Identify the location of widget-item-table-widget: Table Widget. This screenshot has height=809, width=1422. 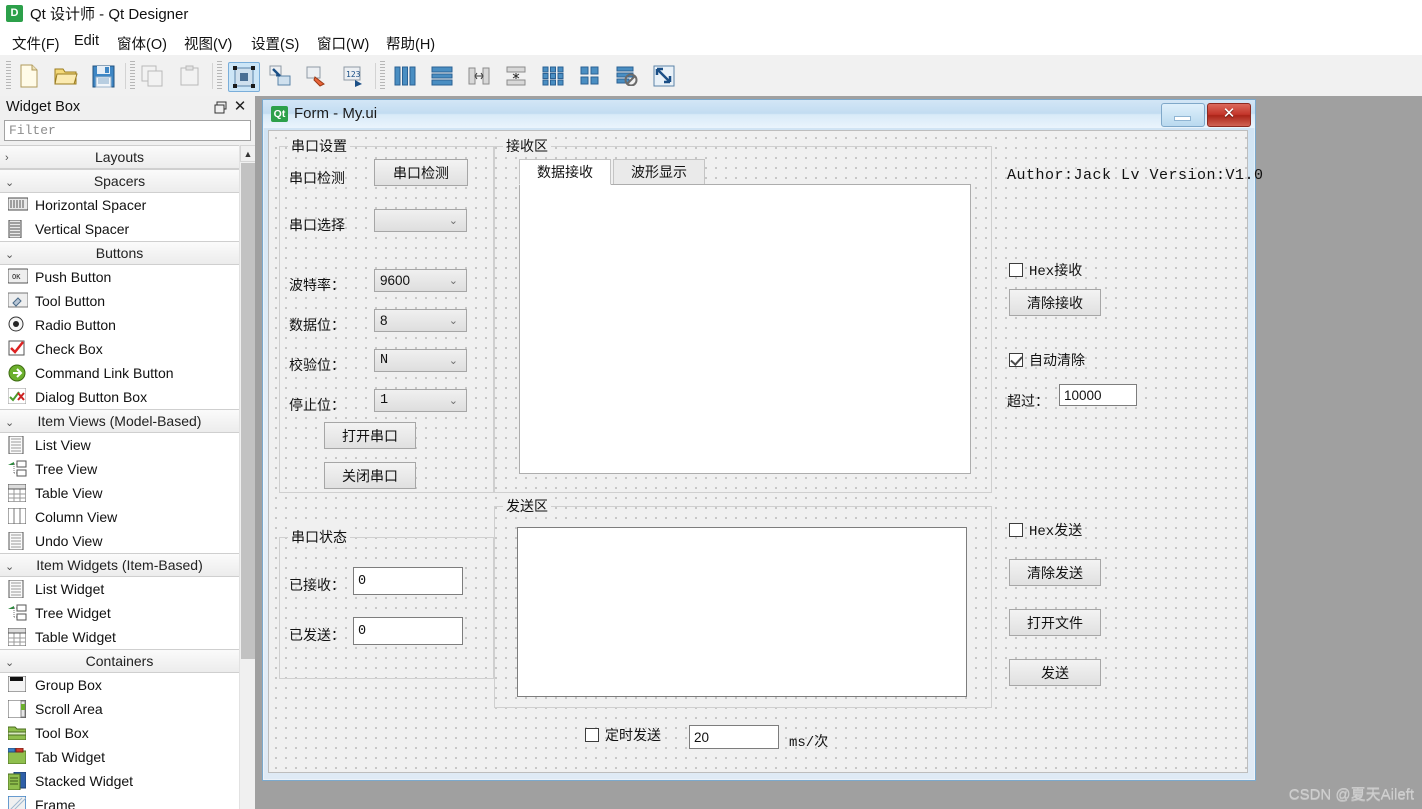
(119, 637).